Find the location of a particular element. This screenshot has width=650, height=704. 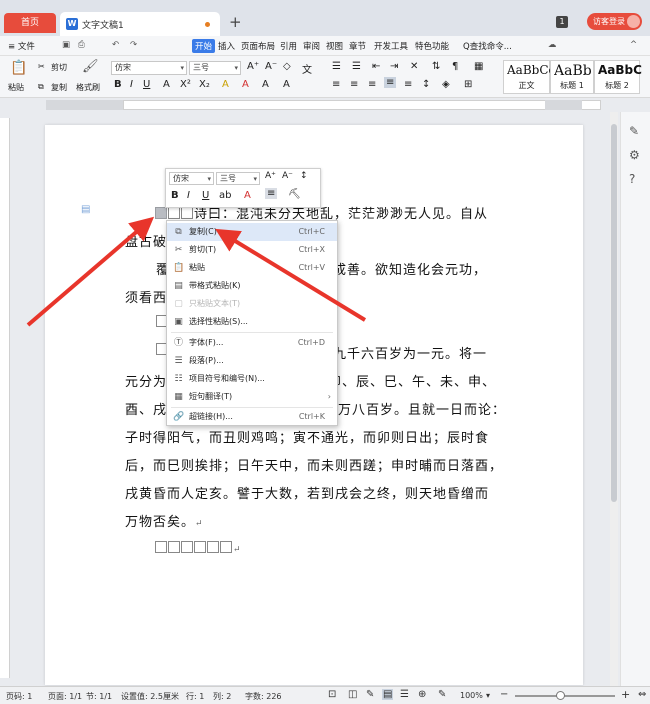

subscript-icon: X₂ is located at coordinates (204, 84).